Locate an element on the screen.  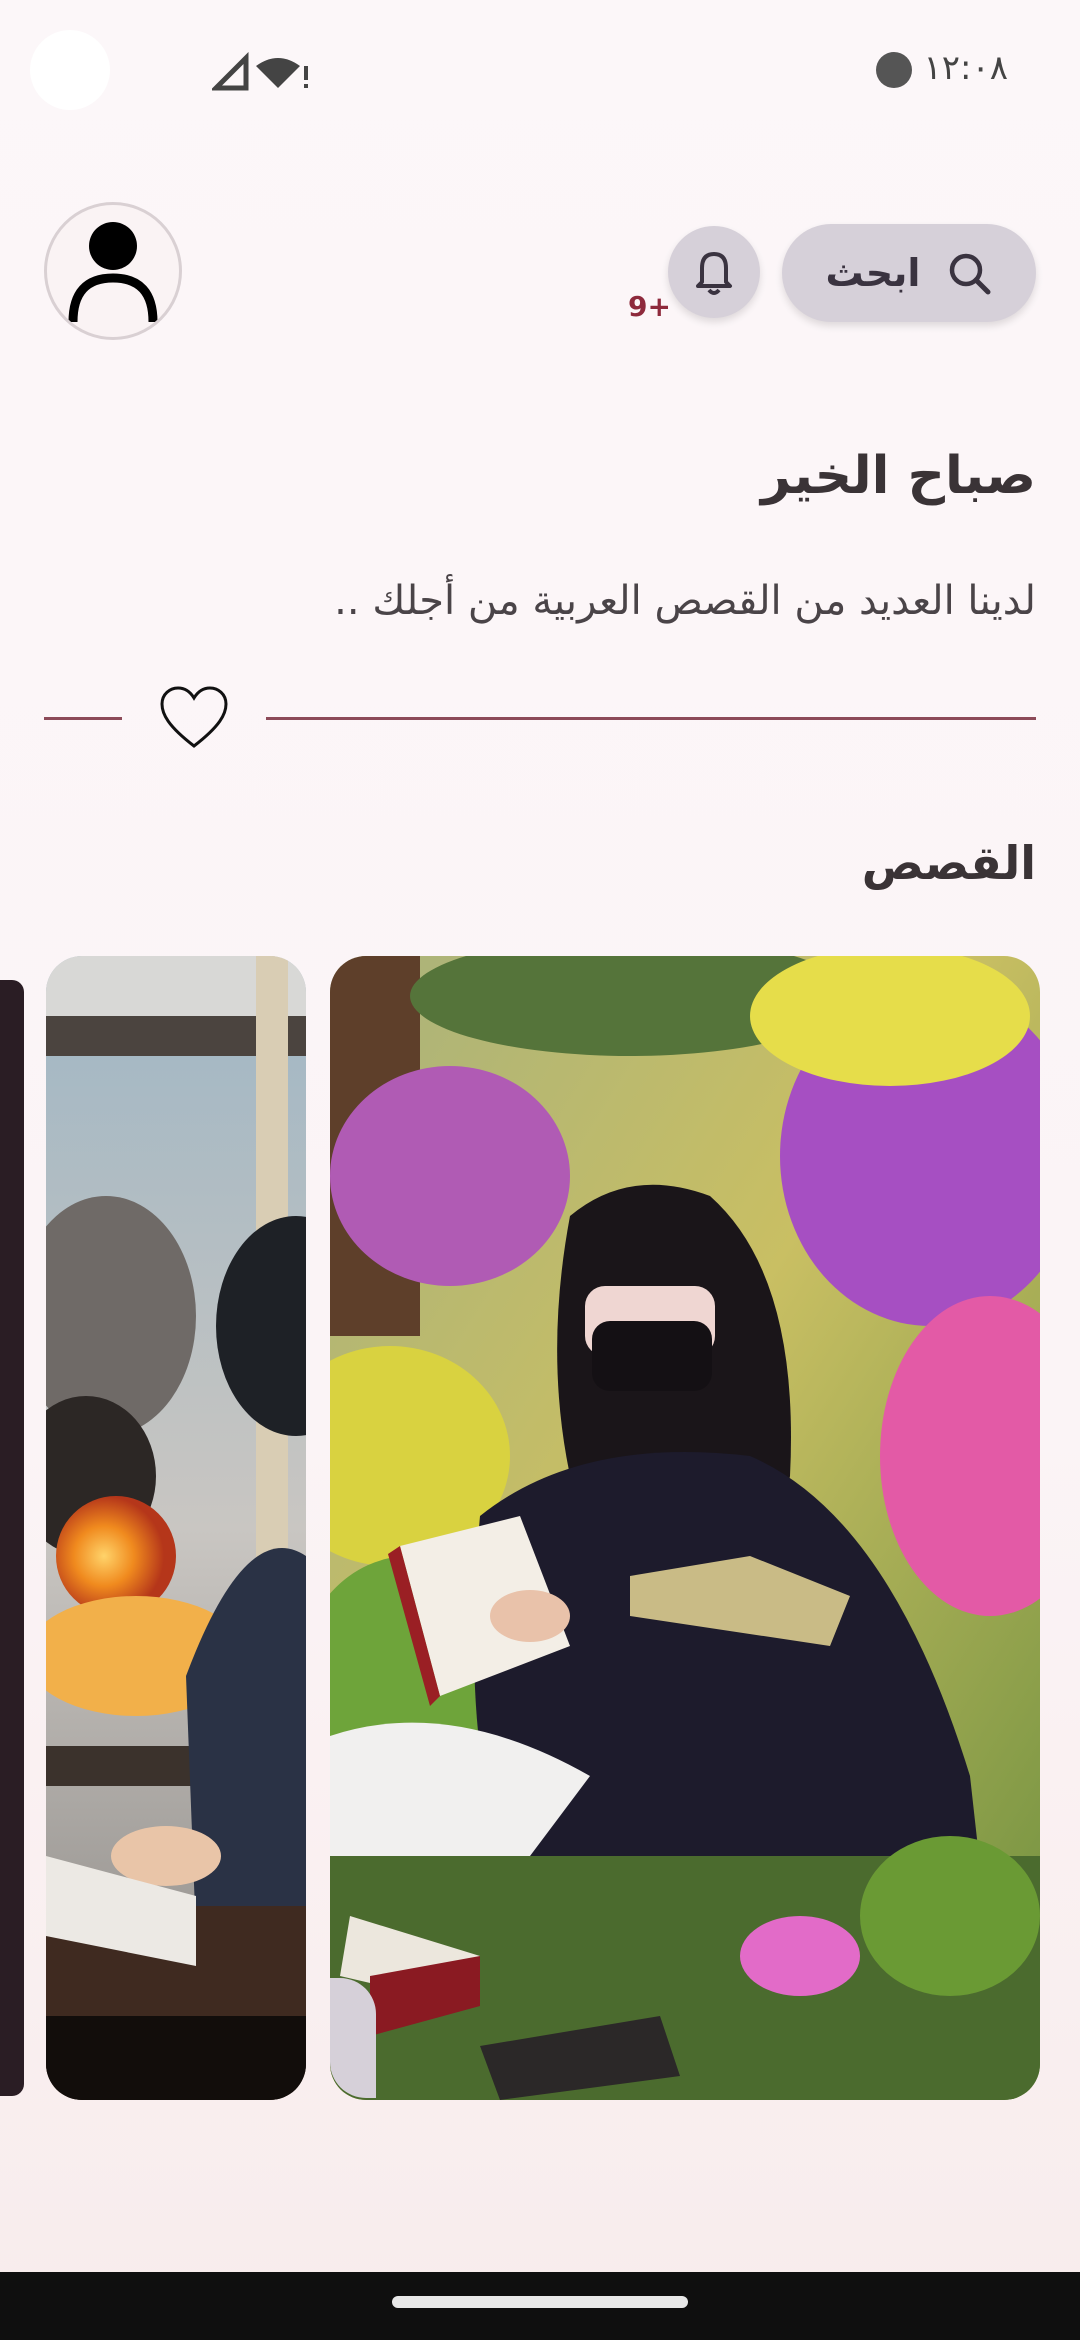
story-card is located at coordinates (176, 1528).